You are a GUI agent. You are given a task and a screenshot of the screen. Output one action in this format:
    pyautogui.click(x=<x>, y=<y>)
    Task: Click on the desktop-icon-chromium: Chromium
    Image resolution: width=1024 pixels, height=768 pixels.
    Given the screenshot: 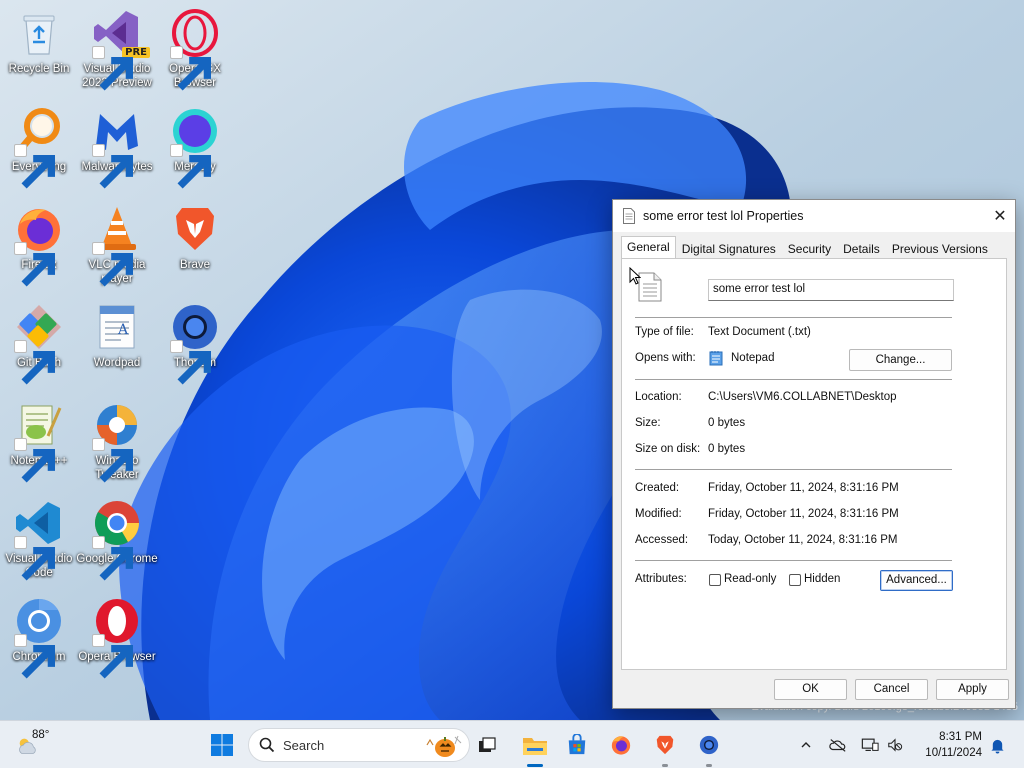 What is the action you would take?
    pyautogui.click(x=39, y=638)
    